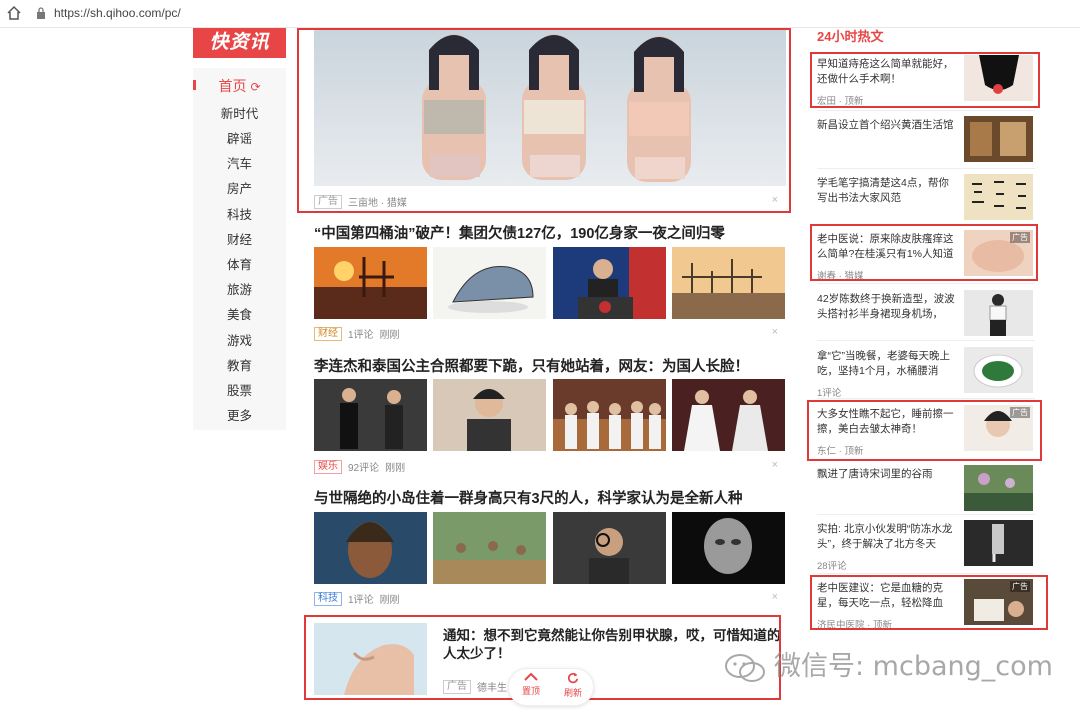  What do you see at coordinates (239, 187) in the screenshot?
I see `nav-item-property: 房产` at bounding box center [239, 187].